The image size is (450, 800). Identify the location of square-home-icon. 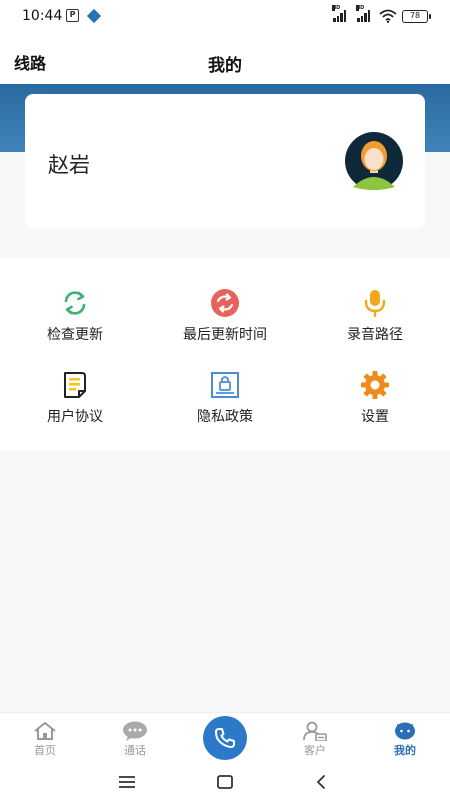
(225, 782).